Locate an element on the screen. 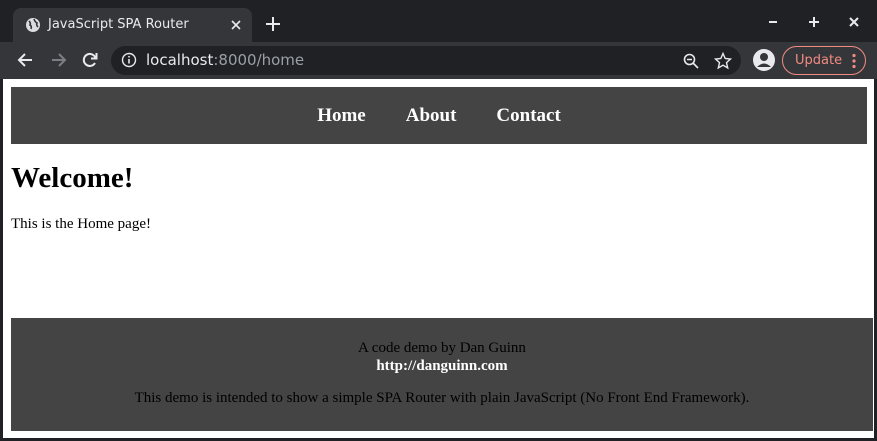 The height and width of the screenshot is (441, 877). nav-link-contact: Contact is located at coordinates (528, 116).